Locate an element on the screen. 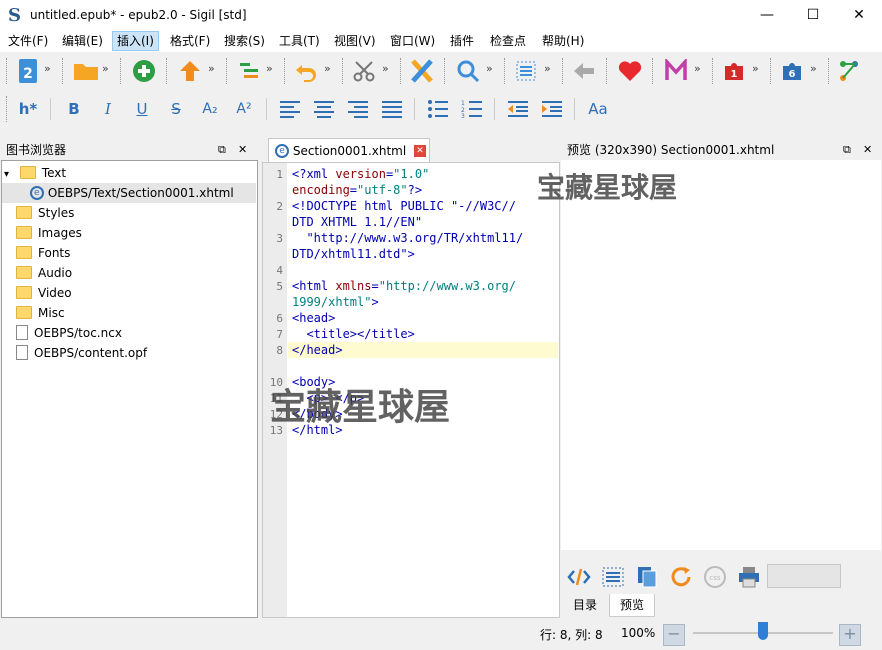  strikethrough-button: S is located at coordinates (176, 109).